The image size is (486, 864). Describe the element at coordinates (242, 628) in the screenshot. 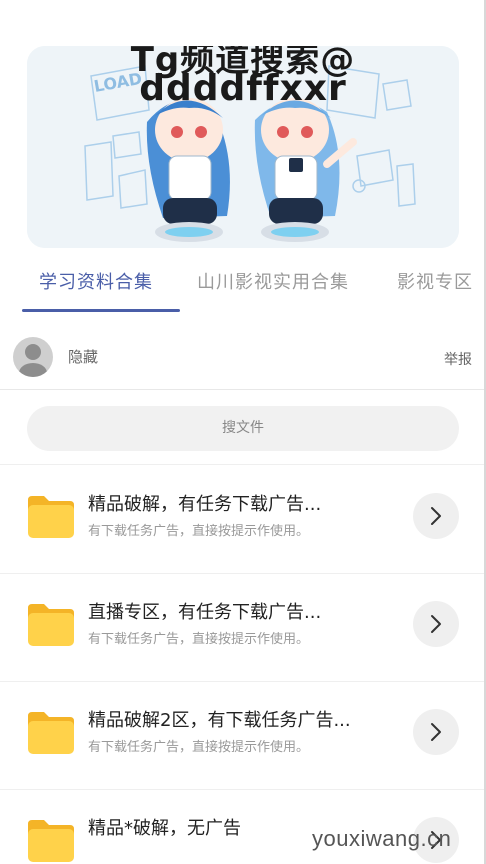

I see `file-list-item: 直播专区，有任务下载广告... 有下载任务广告，直接按提示作使用。` at that location.